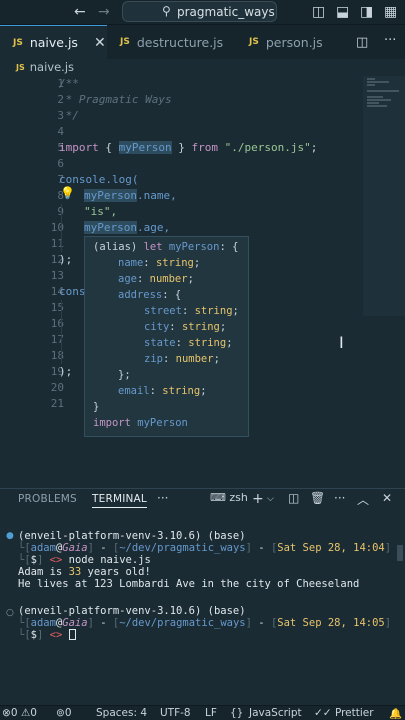  What do you see at coordinates (140, 423) in the screenshot?
I see `hover-import: import myPerson` at bounding box center [140, 423].